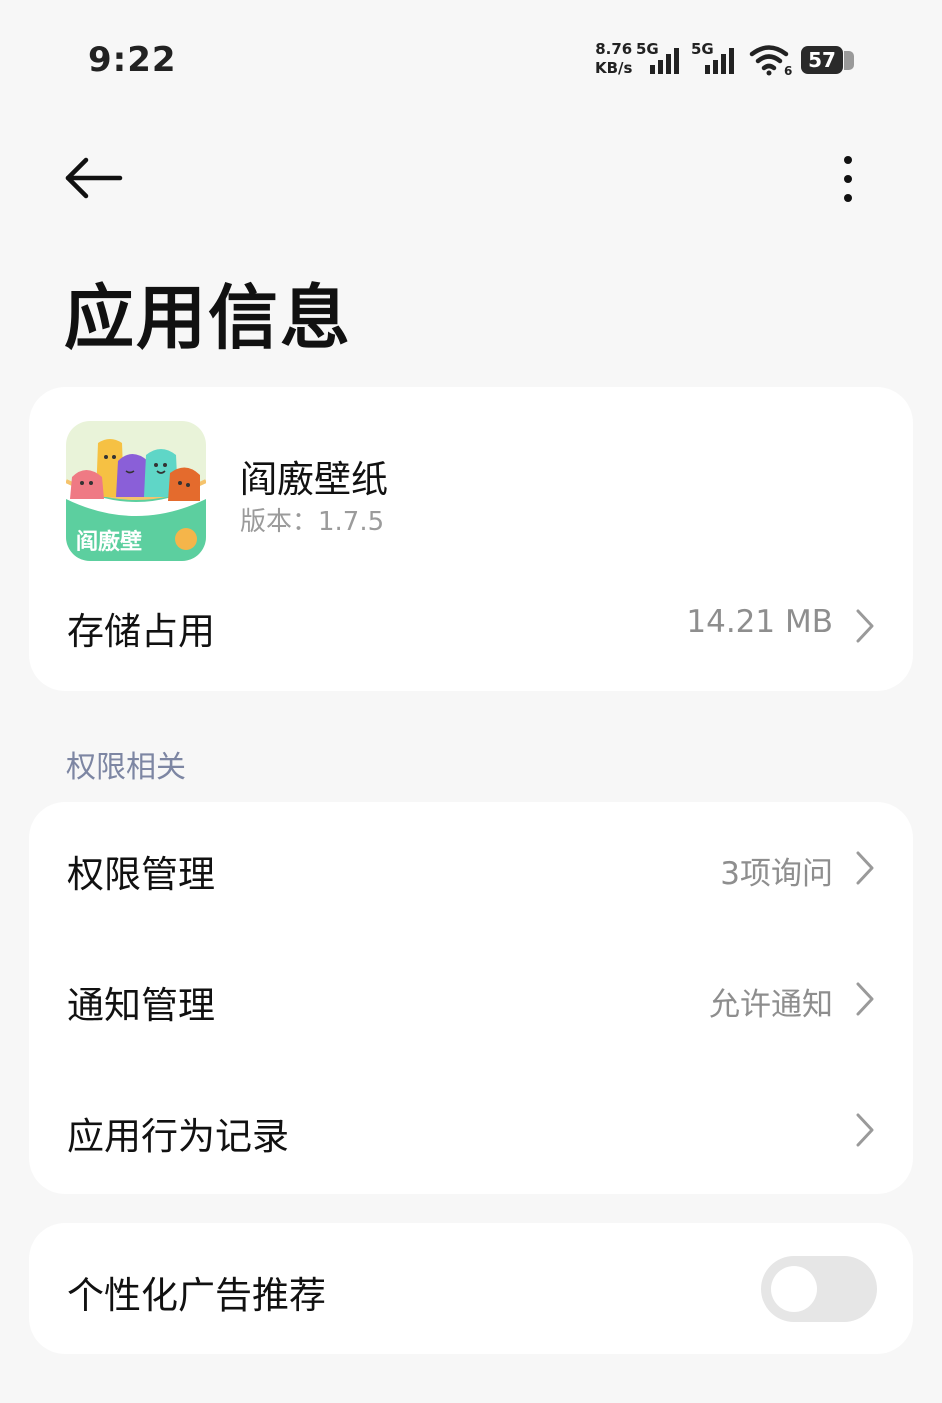 Image resolution: width=942 pixels, height=1403 pixels. What do you see at coordinates (771, 1005) in the screenshot?
I see `notification-management-value: 允许通知` at bounding box center [771, 1005].